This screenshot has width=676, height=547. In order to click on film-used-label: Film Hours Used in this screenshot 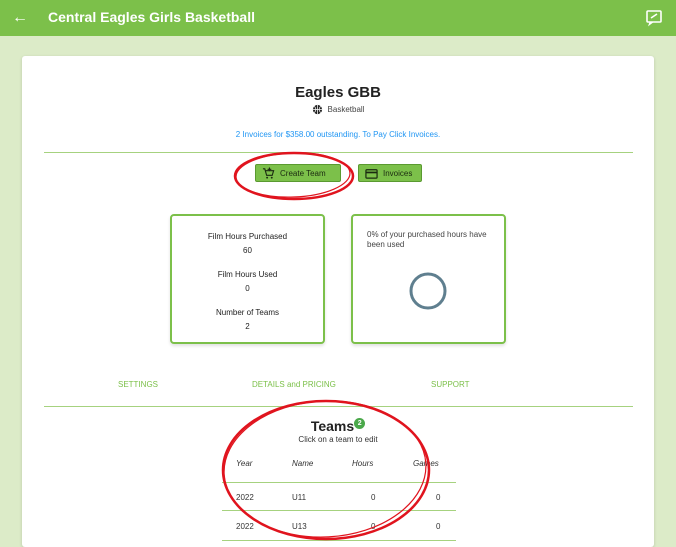, I will do `click(247, 274)`.